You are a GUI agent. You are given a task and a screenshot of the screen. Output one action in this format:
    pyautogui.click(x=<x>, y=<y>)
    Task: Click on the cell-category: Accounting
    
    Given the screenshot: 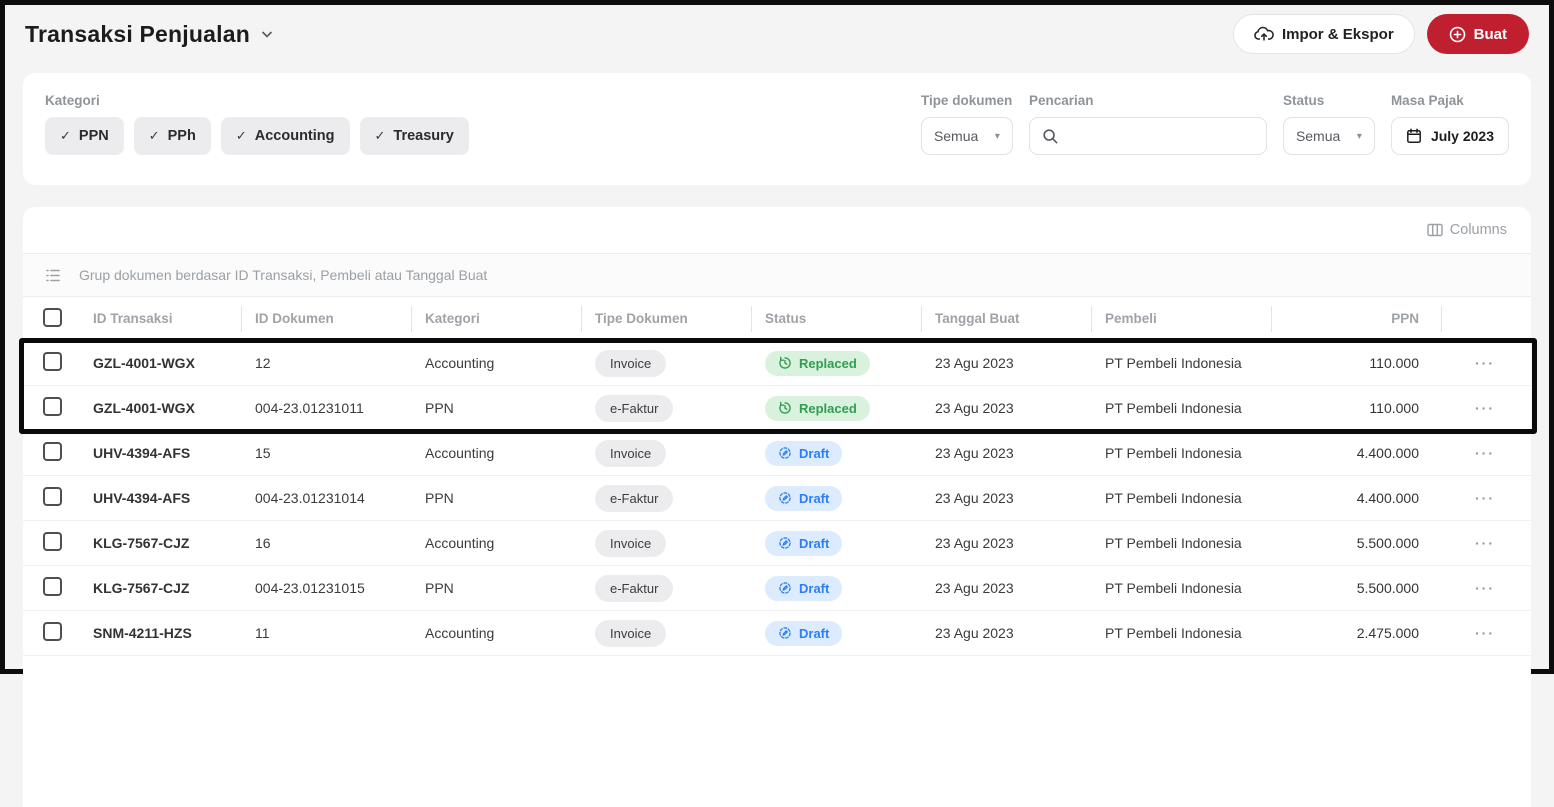 What is the action you would take?
    pyautogui.click(x=460, y=363)
    